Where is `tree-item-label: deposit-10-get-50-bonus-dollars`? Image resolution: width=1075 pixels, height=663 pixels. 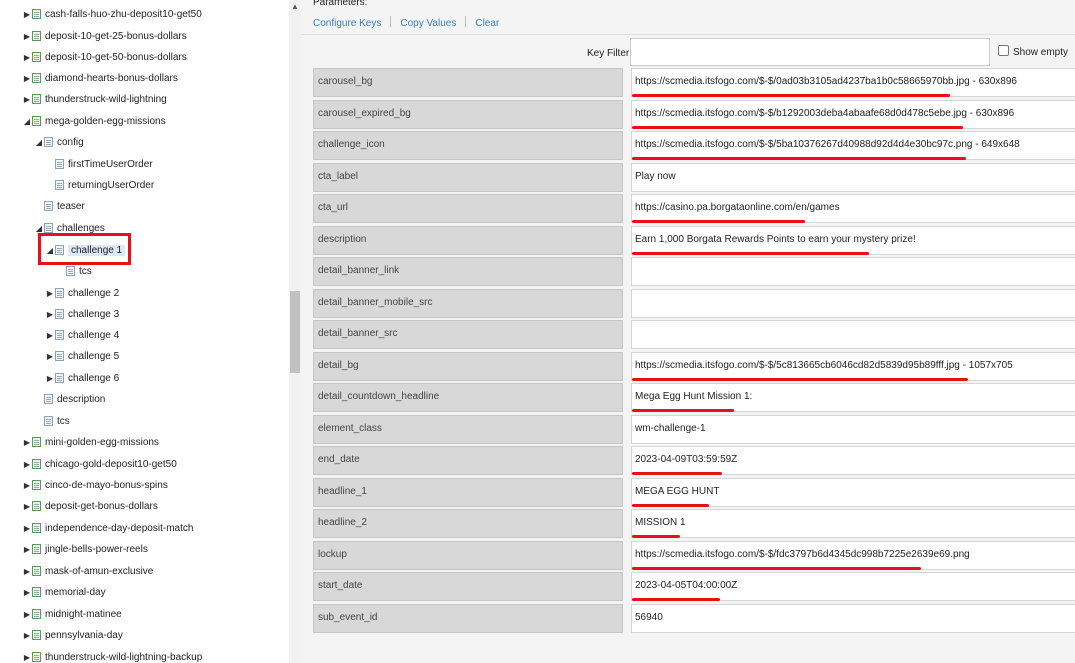
tree-item-label: deposit-10-get-50-bonus-dollars is located at coordinates (116, 57).